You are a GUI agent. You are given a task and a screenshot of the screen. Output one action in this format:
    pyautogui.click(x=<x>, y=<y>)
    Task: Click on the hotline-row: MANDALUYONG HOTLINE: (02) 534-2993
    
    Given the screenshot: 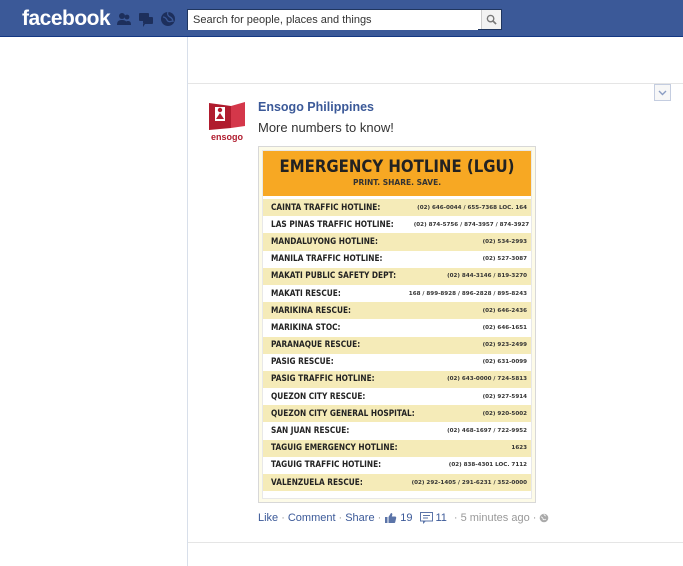 What is the action you would take?
    pyautogui.click(x=397, y=242)
    